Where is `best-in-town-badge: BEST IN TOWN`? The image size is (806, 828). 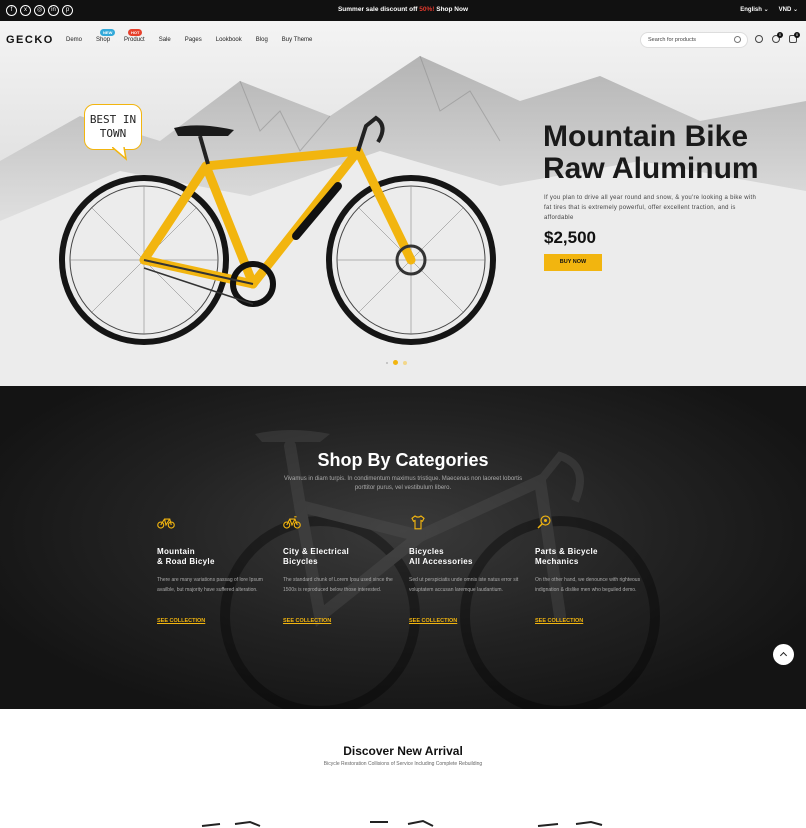
best-in-town-badge: BEST IN TOWN is located at coordinates (113, 127).